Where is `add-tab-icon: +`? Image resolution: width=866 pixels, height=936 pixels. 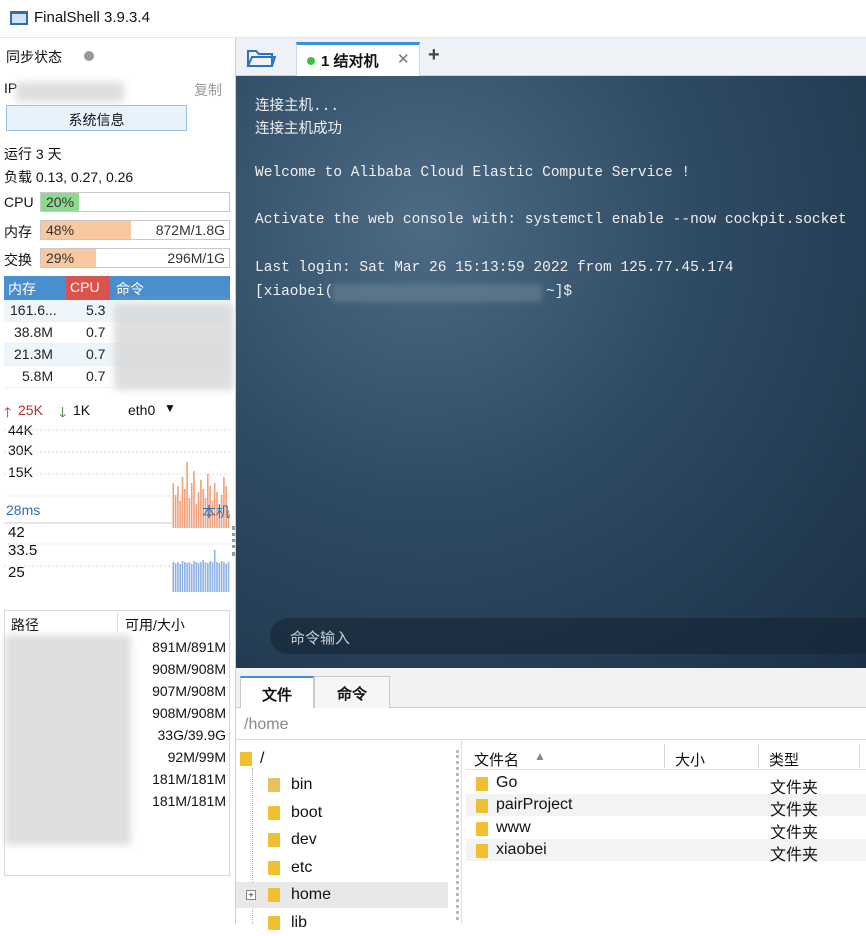 add-tab-icon: + is located at coordinates (434, 55).